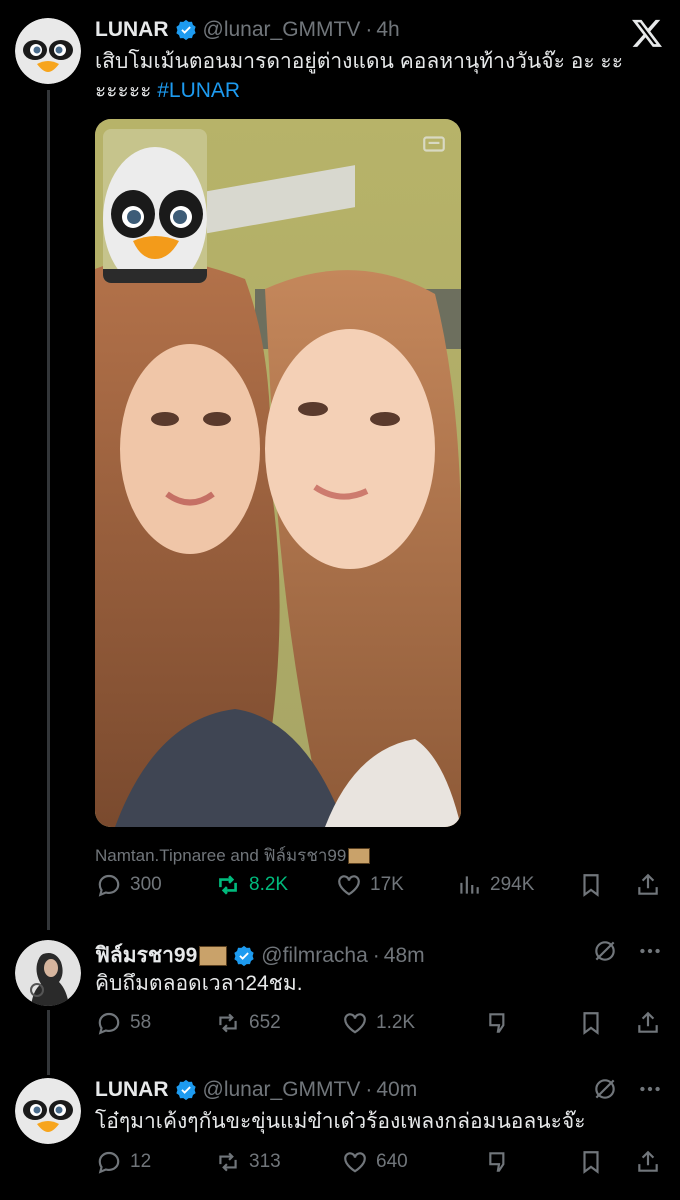  I want to click on post-text: คิบถึมตลอดเวลา24ชม., so click(199, 983).